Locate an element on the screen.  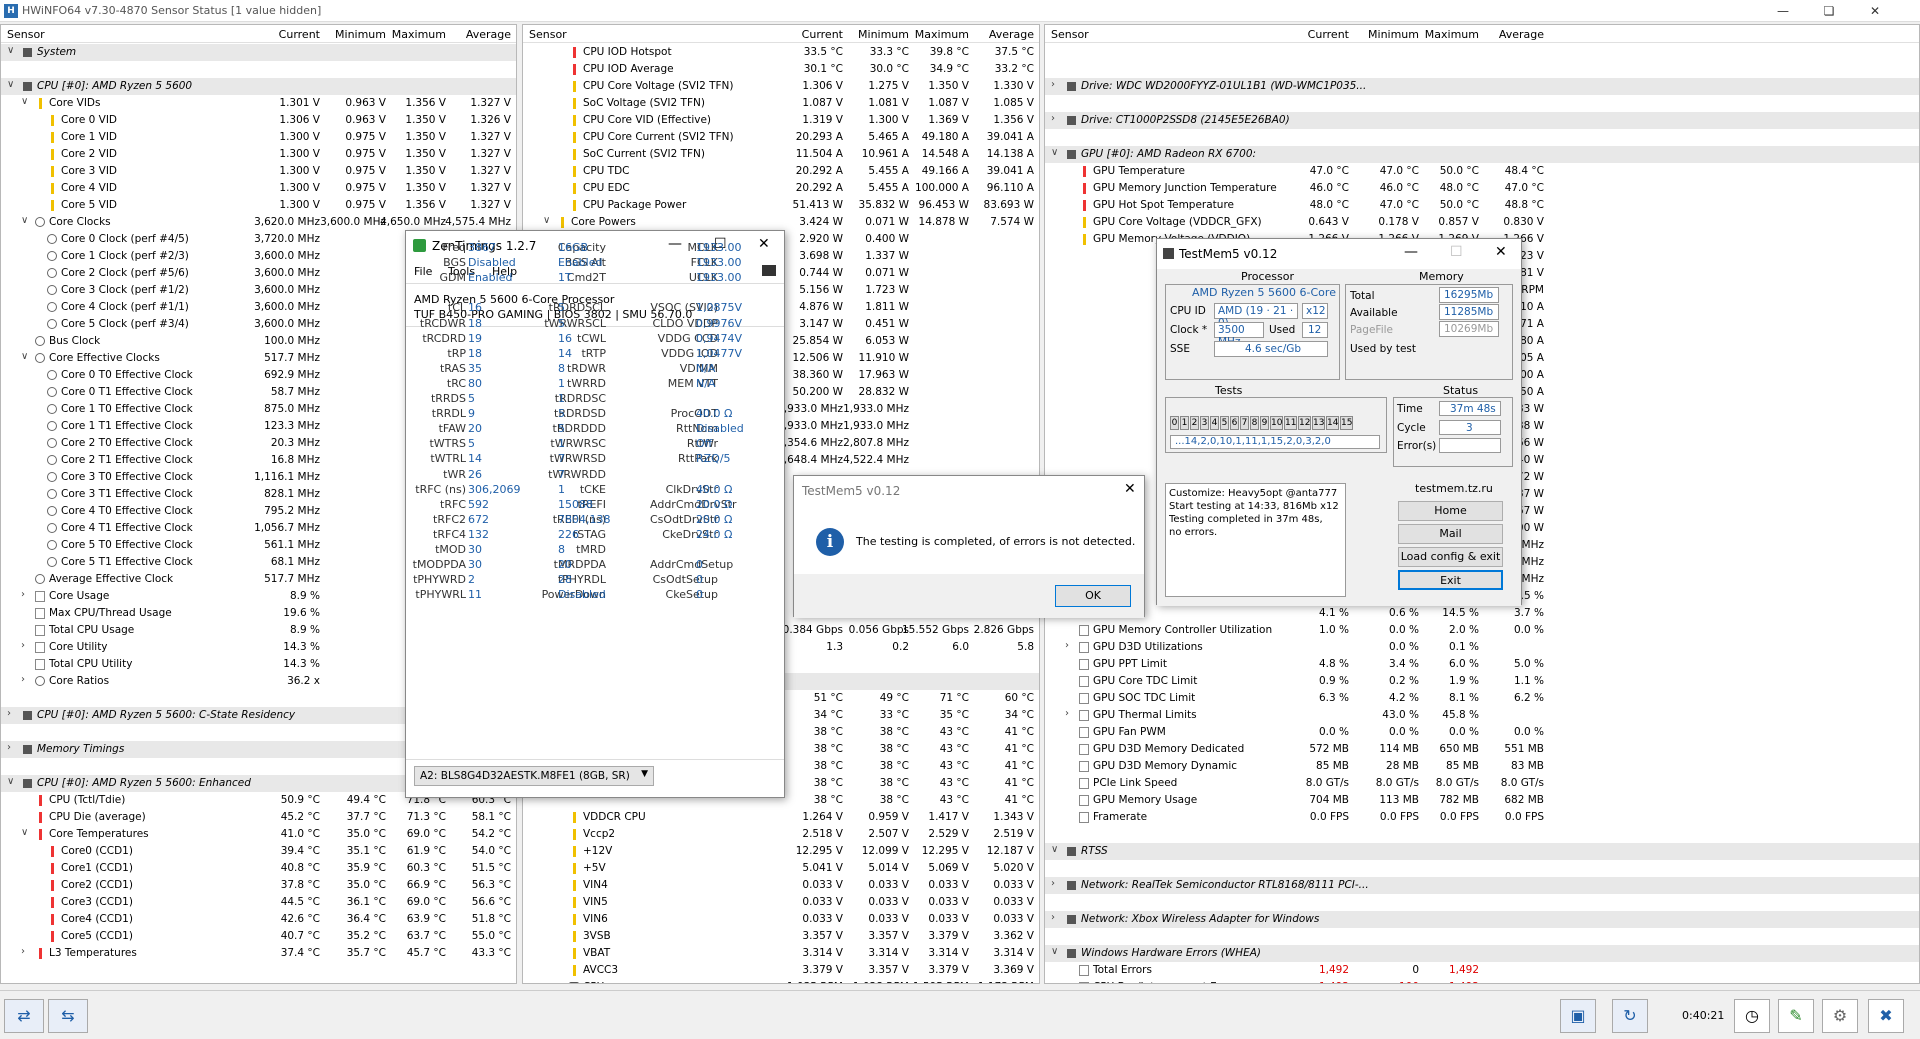
sensor-row: +12V 12.295 V 12.099 V 12.295 V 12.187 V is located at coordinates (781, 851).